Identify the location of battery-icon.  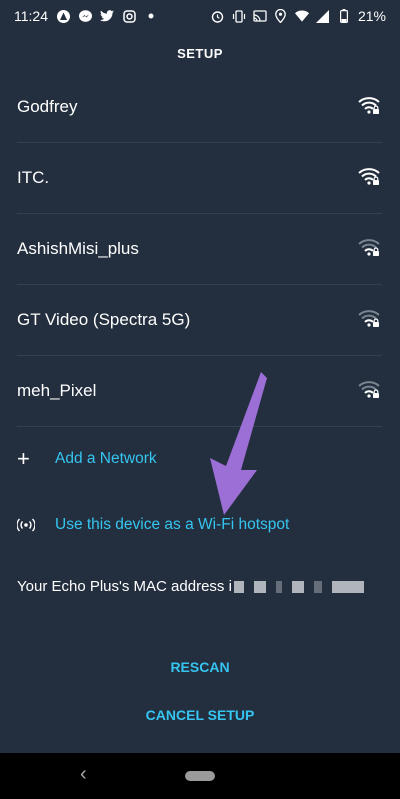
(344, 16).